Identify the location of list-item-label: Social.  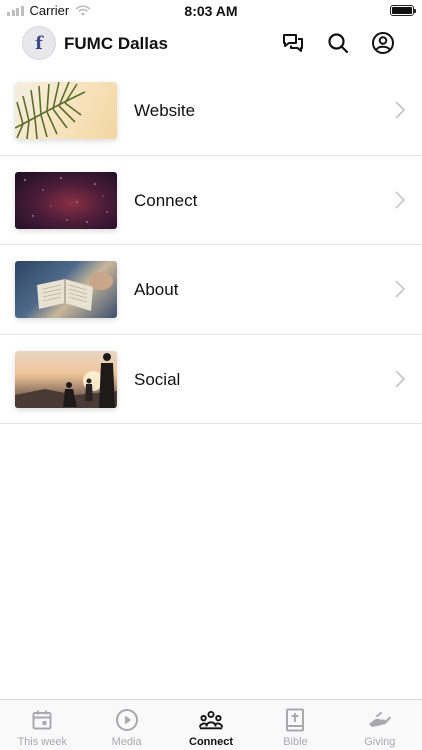
(157, 379).